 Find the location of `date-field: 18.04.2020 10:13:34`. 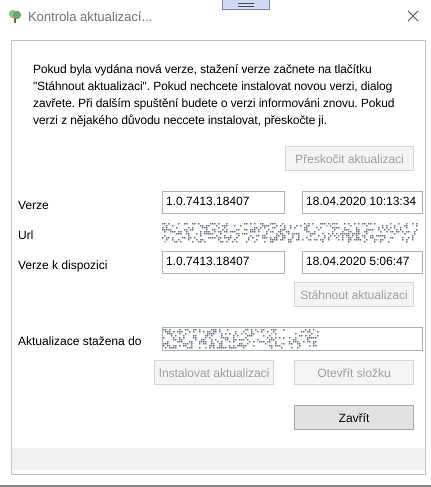

date-field: 18.04.2020 10:13:34 is located at coordinates (362, 202).